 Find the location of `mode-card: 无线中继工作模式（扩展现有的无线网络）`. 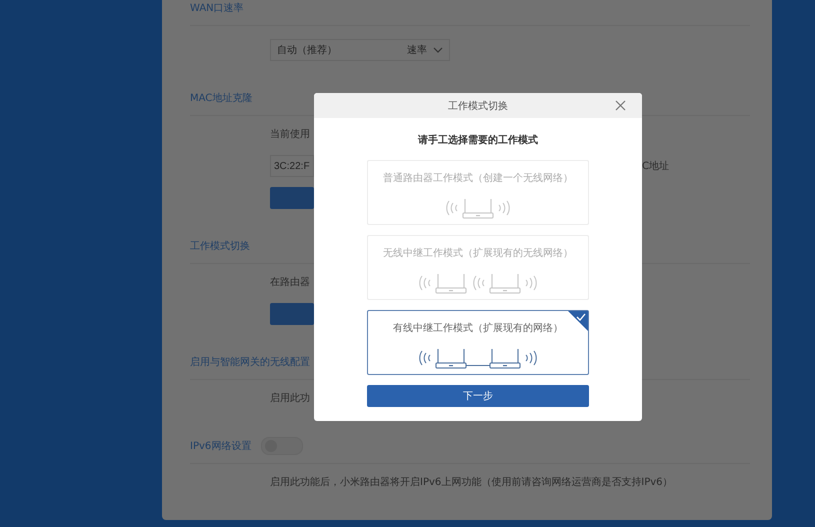

mode-card: 无线中继工作模式（扩展现有的无线网络） is located at coordinates (478, 267).